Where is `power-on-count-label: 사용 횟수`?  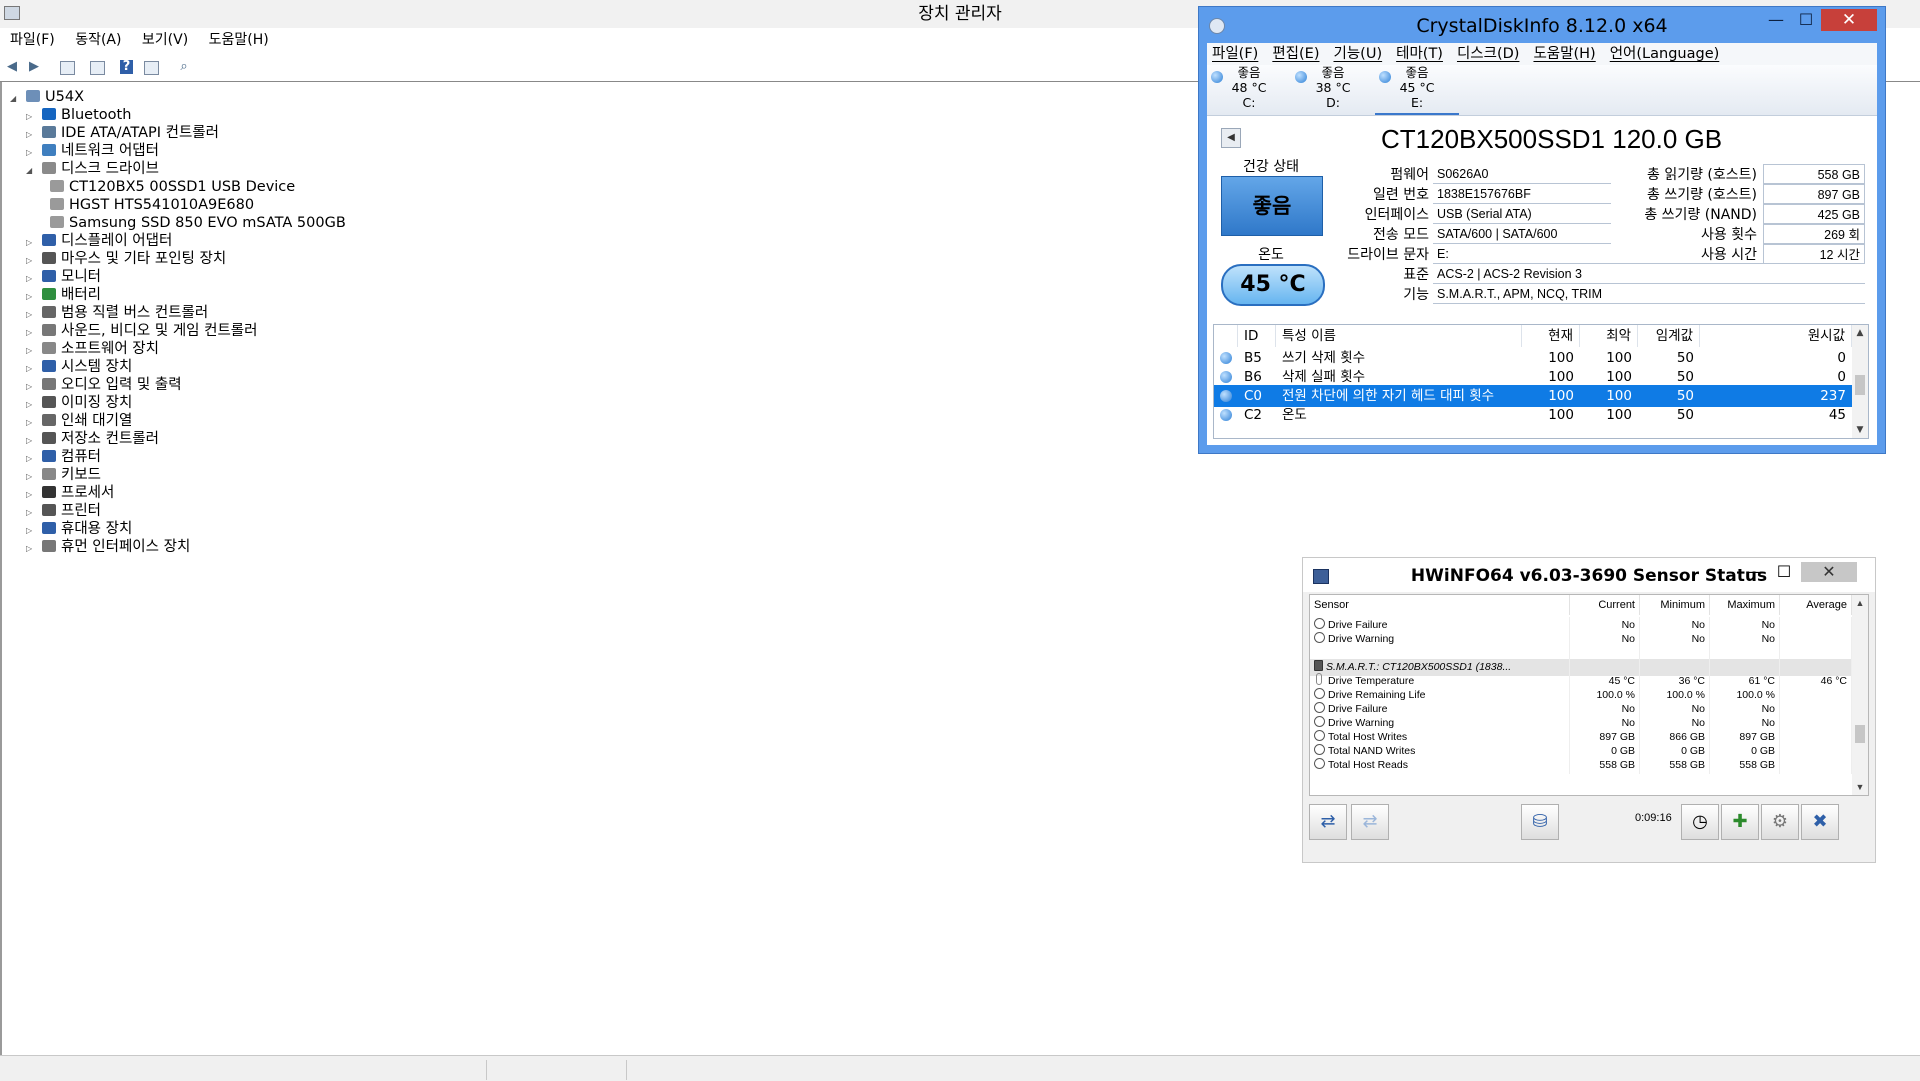
power-on-count-label: 사용 횟수 is located at coordinates (1729, 235).